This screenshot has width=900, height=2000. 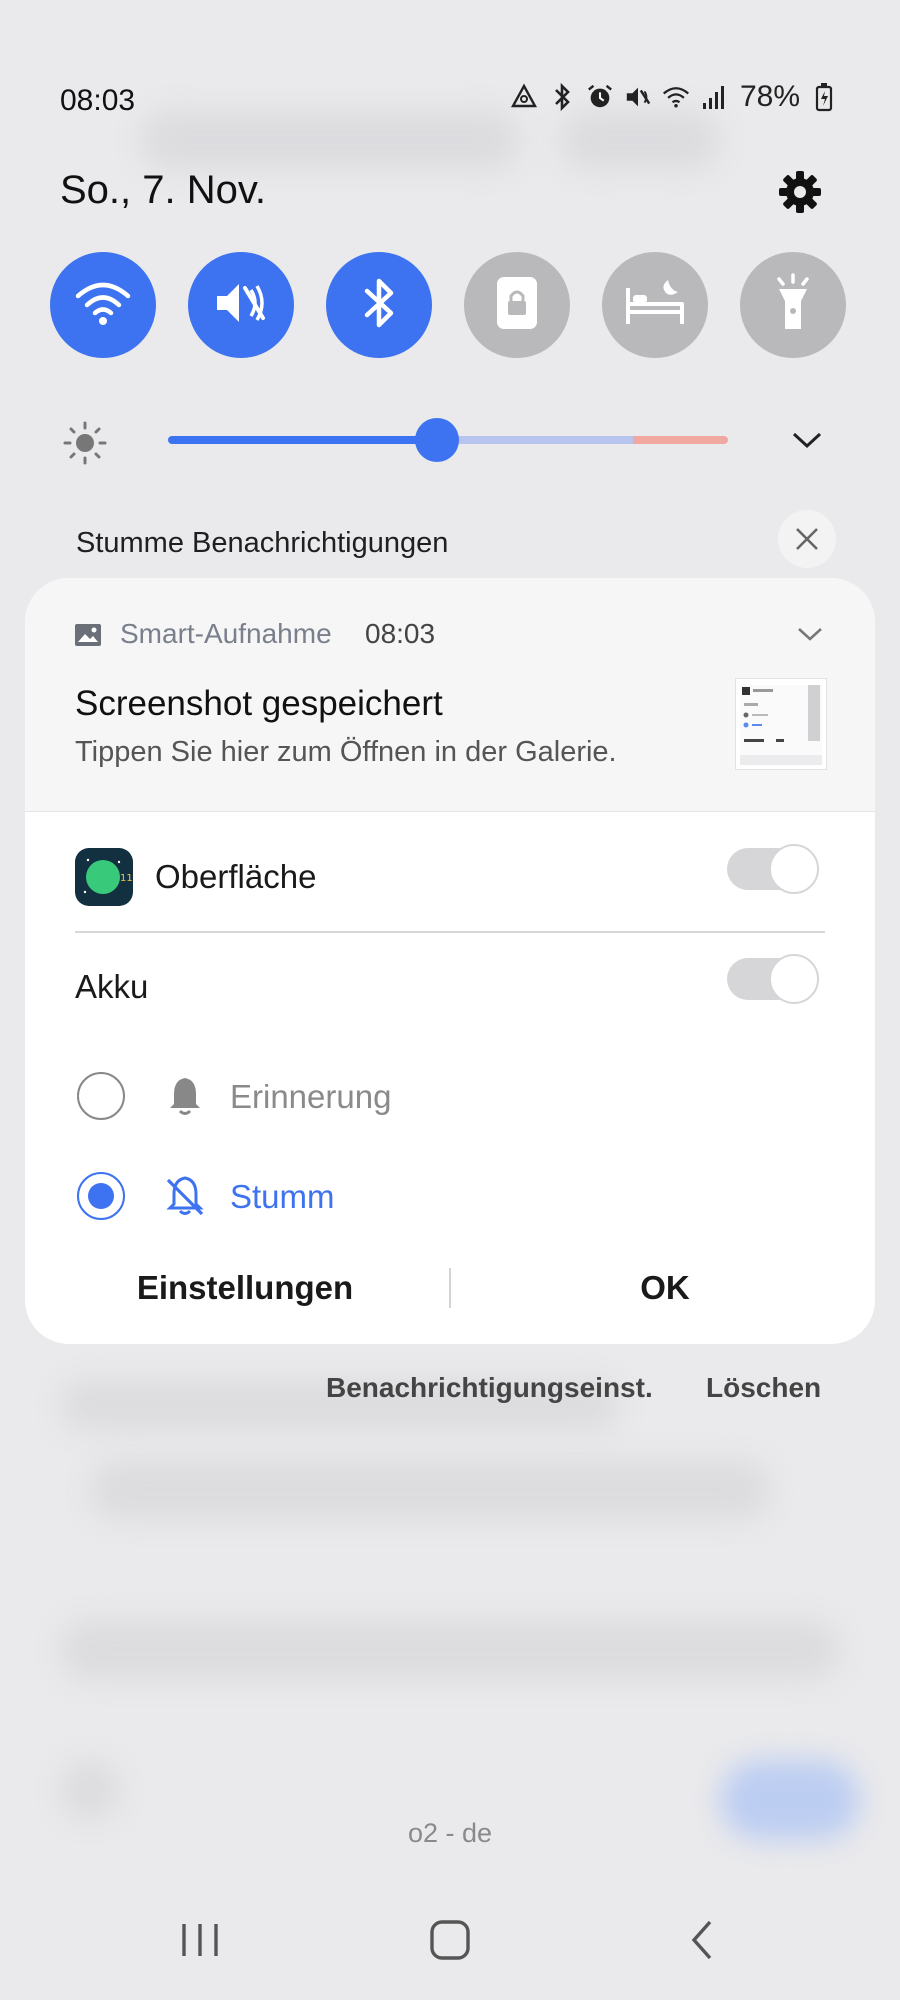 I want to click on brightness-slider-thumb, so click(x=436, y=440).